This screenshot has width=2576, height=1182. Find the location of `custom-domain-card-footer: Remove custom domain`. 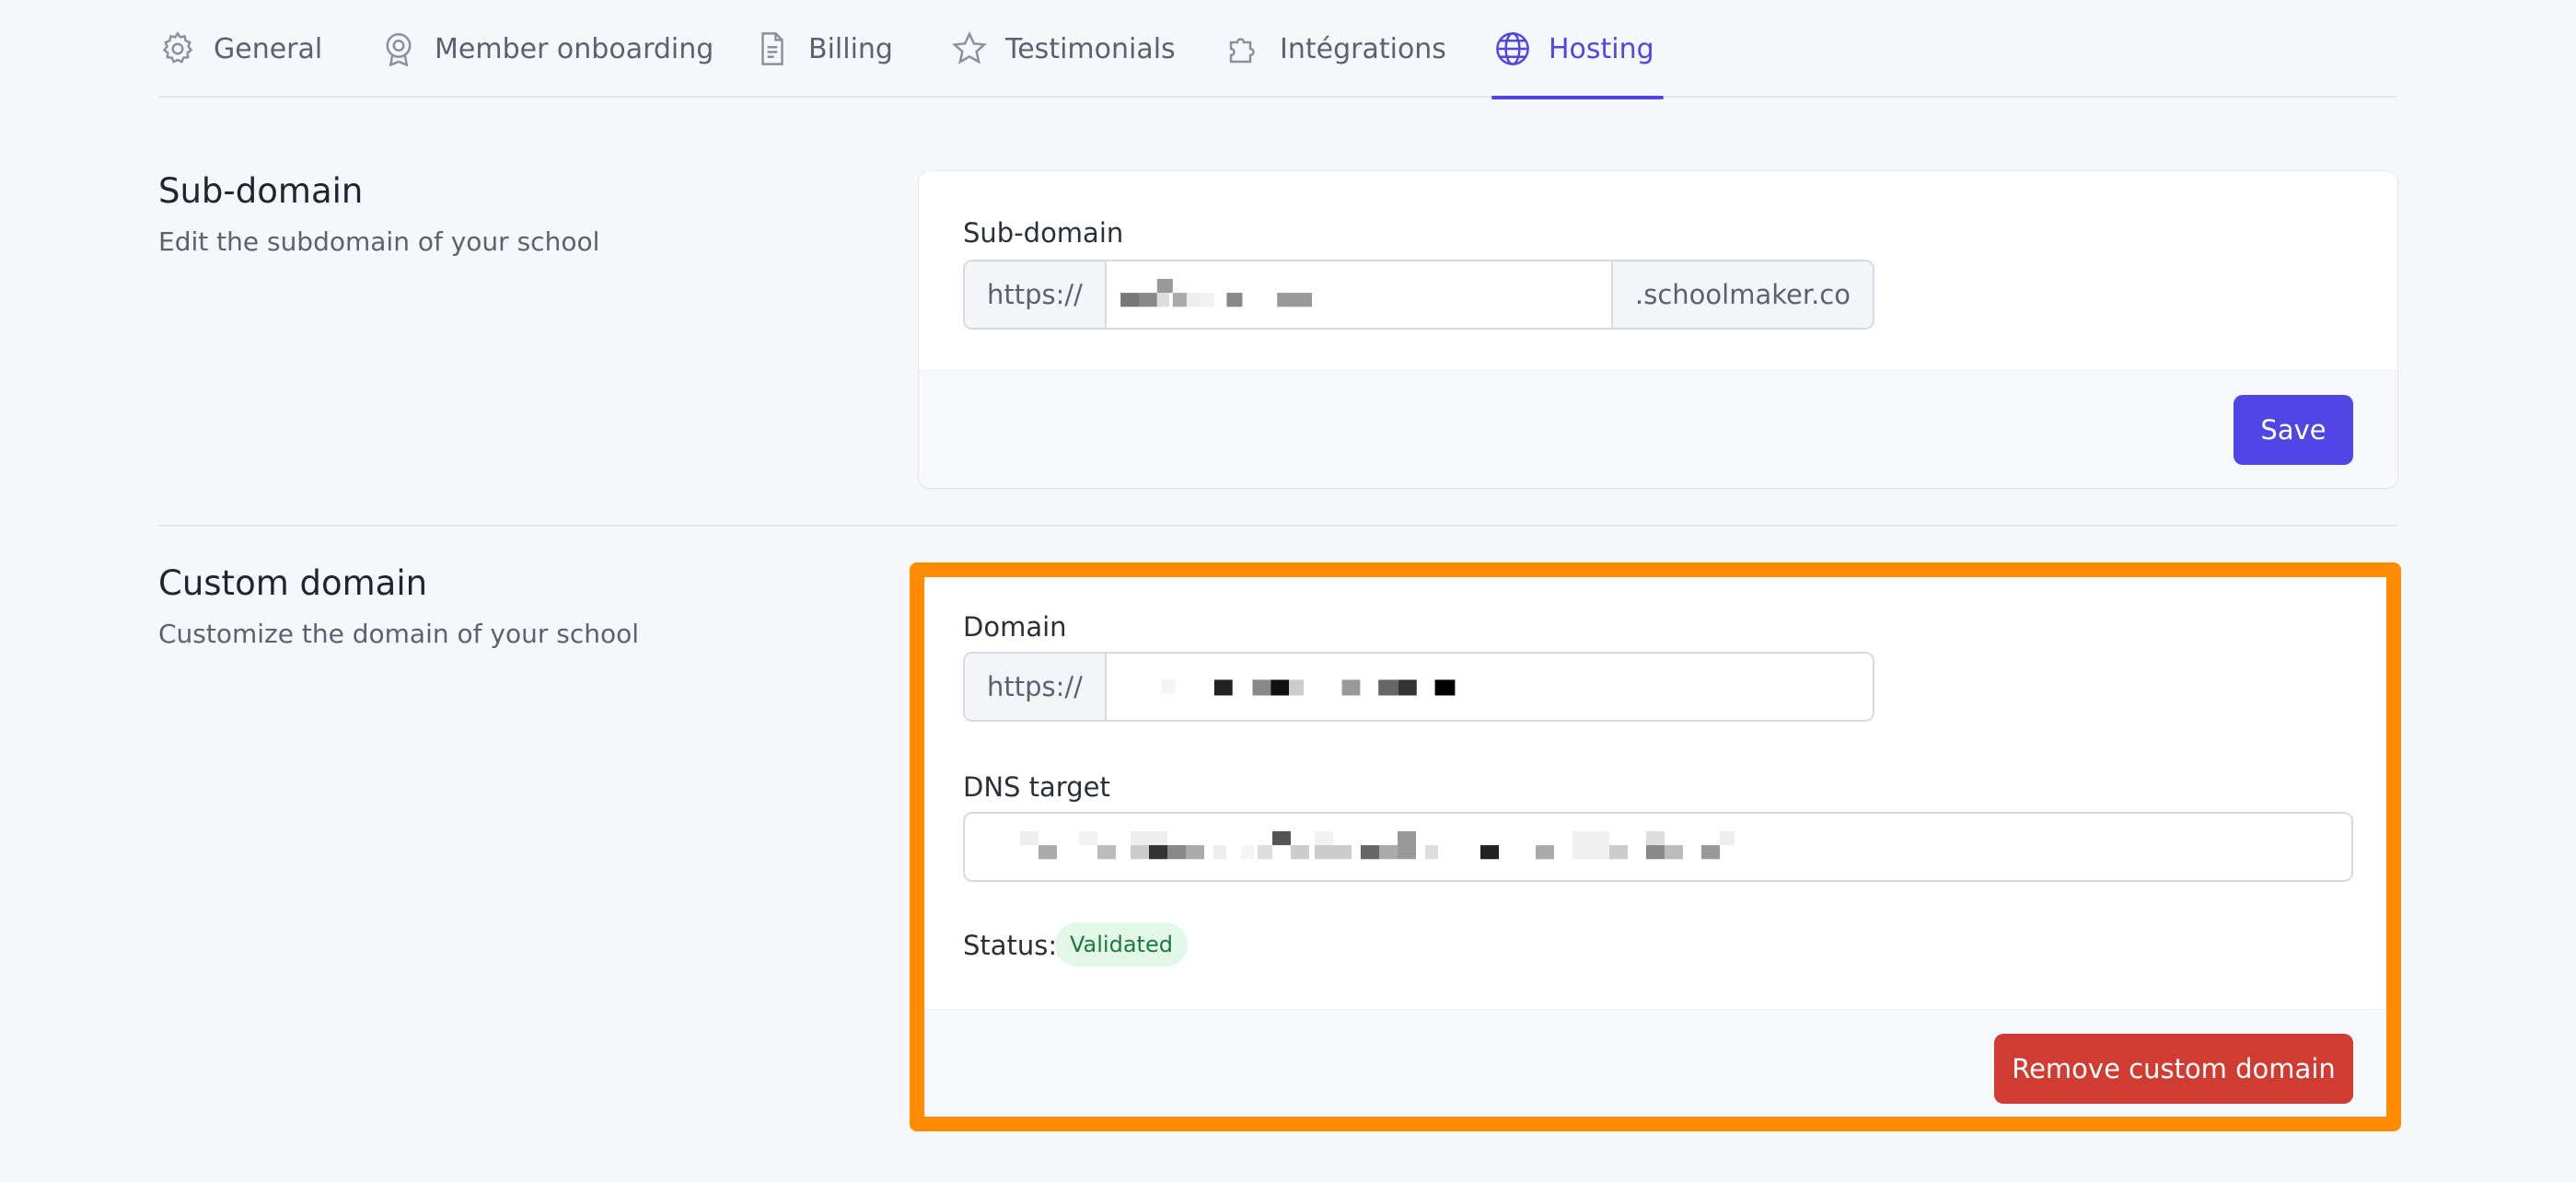

custom-domain-card-footer: Remove custom domain is located at coordinates (1658, 1068).